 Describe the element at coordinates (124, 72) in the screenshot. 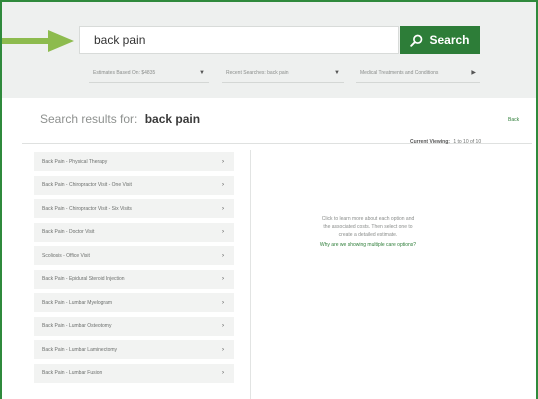

I see `estimate-dropdown-label: Estimates Based On: $4835` at that location.